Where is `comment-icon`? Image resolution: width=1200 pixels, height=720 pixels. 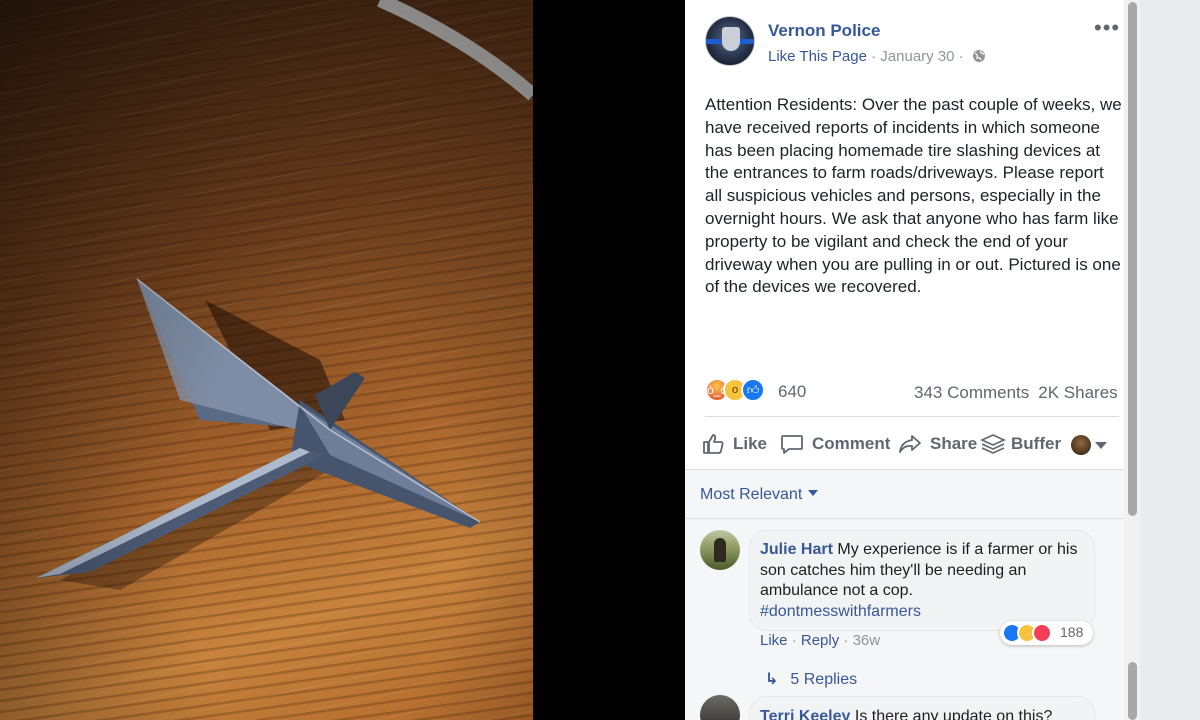
comment-icon is located at coordinates (792, 444).